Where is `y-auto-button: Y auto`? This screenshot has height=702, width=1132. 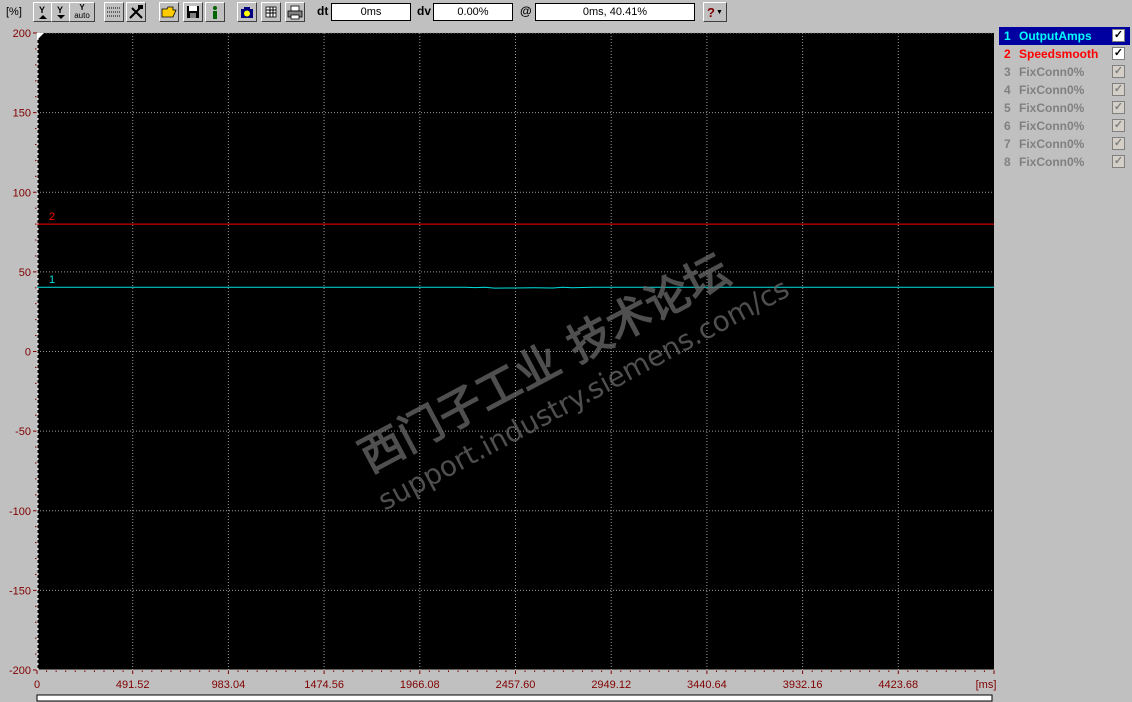 y-auto-button: Y auto is located at coordinates (82, 12).